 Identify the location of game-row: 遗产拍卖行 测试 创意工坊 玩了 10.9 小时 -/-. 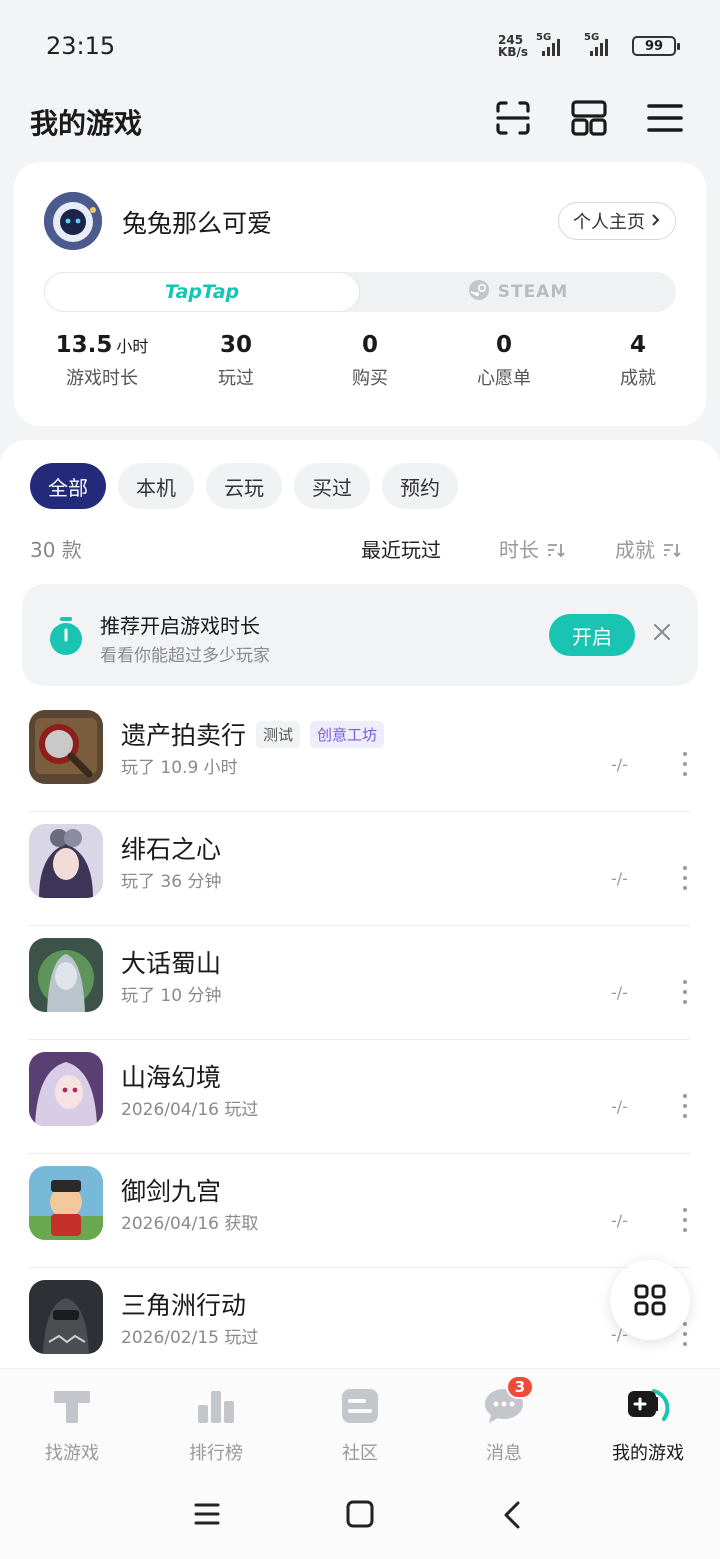
(360, 755).